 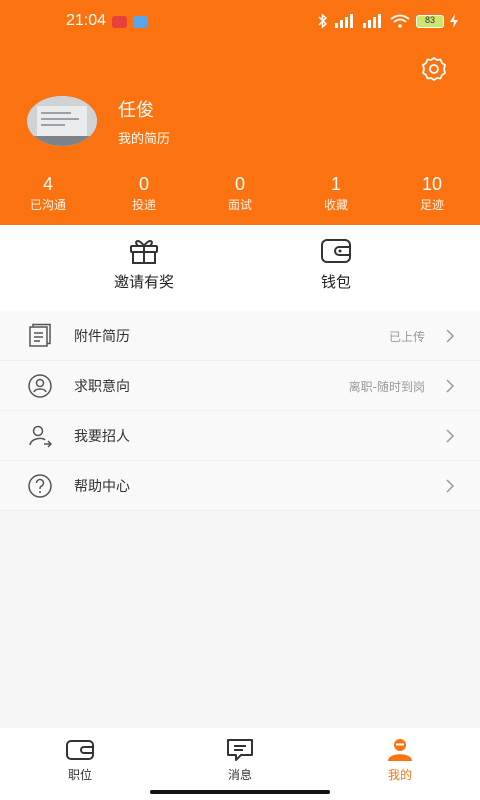 What do you see at coordinates (80, 750) in the screenshot?
I see `briefcase-icon` at bounding box center [80, 750].